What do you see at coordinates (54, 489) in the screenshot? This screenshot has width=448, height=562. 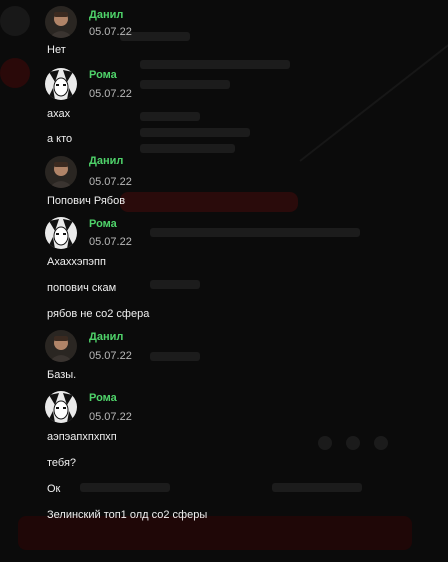 I see `message-text: Ок` at bounding box center [54, 489].